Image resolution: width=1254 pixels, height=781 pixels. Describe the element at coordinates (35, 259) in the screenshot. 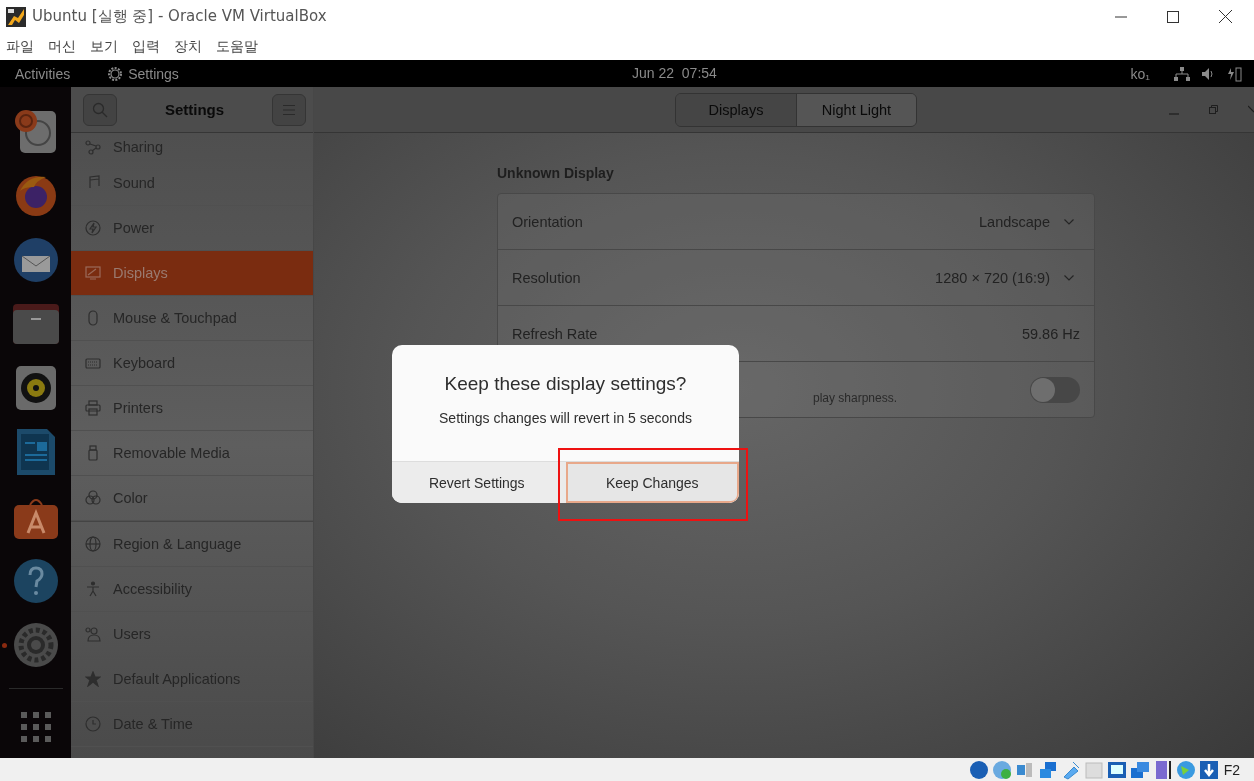

I see `bird-envelope-icon` at that location.